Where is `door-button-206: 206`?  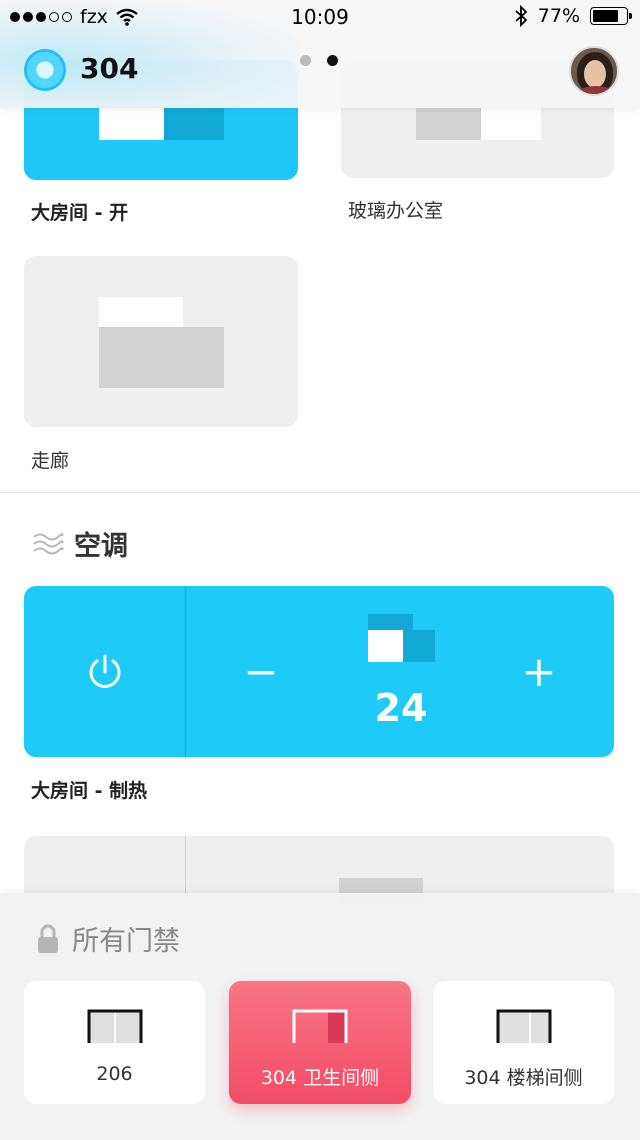 door-button-206: 206 is located at coordinates (114, 1042).